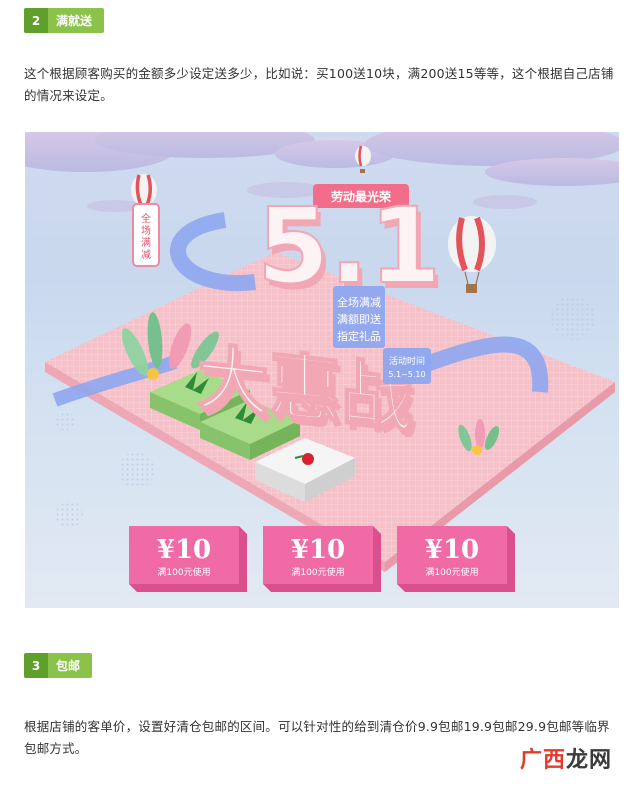 This screenshot has width=640, height=786. What do you see at coordinates (146, 255) in the screenshot?
I see `side-tag-char-4: 减` at bounding box center [146, 255].